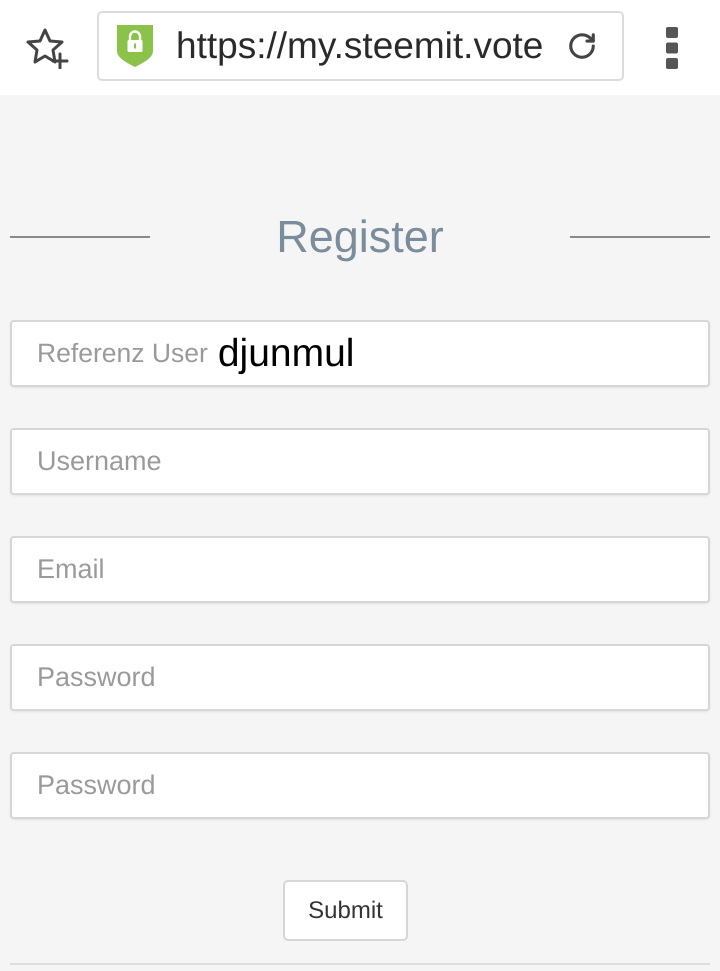 This screenshot has width=720, height=971. Describe the element at coordinates (46, 47) in the screenshot. I see `bookmark-star-icon` at that location.